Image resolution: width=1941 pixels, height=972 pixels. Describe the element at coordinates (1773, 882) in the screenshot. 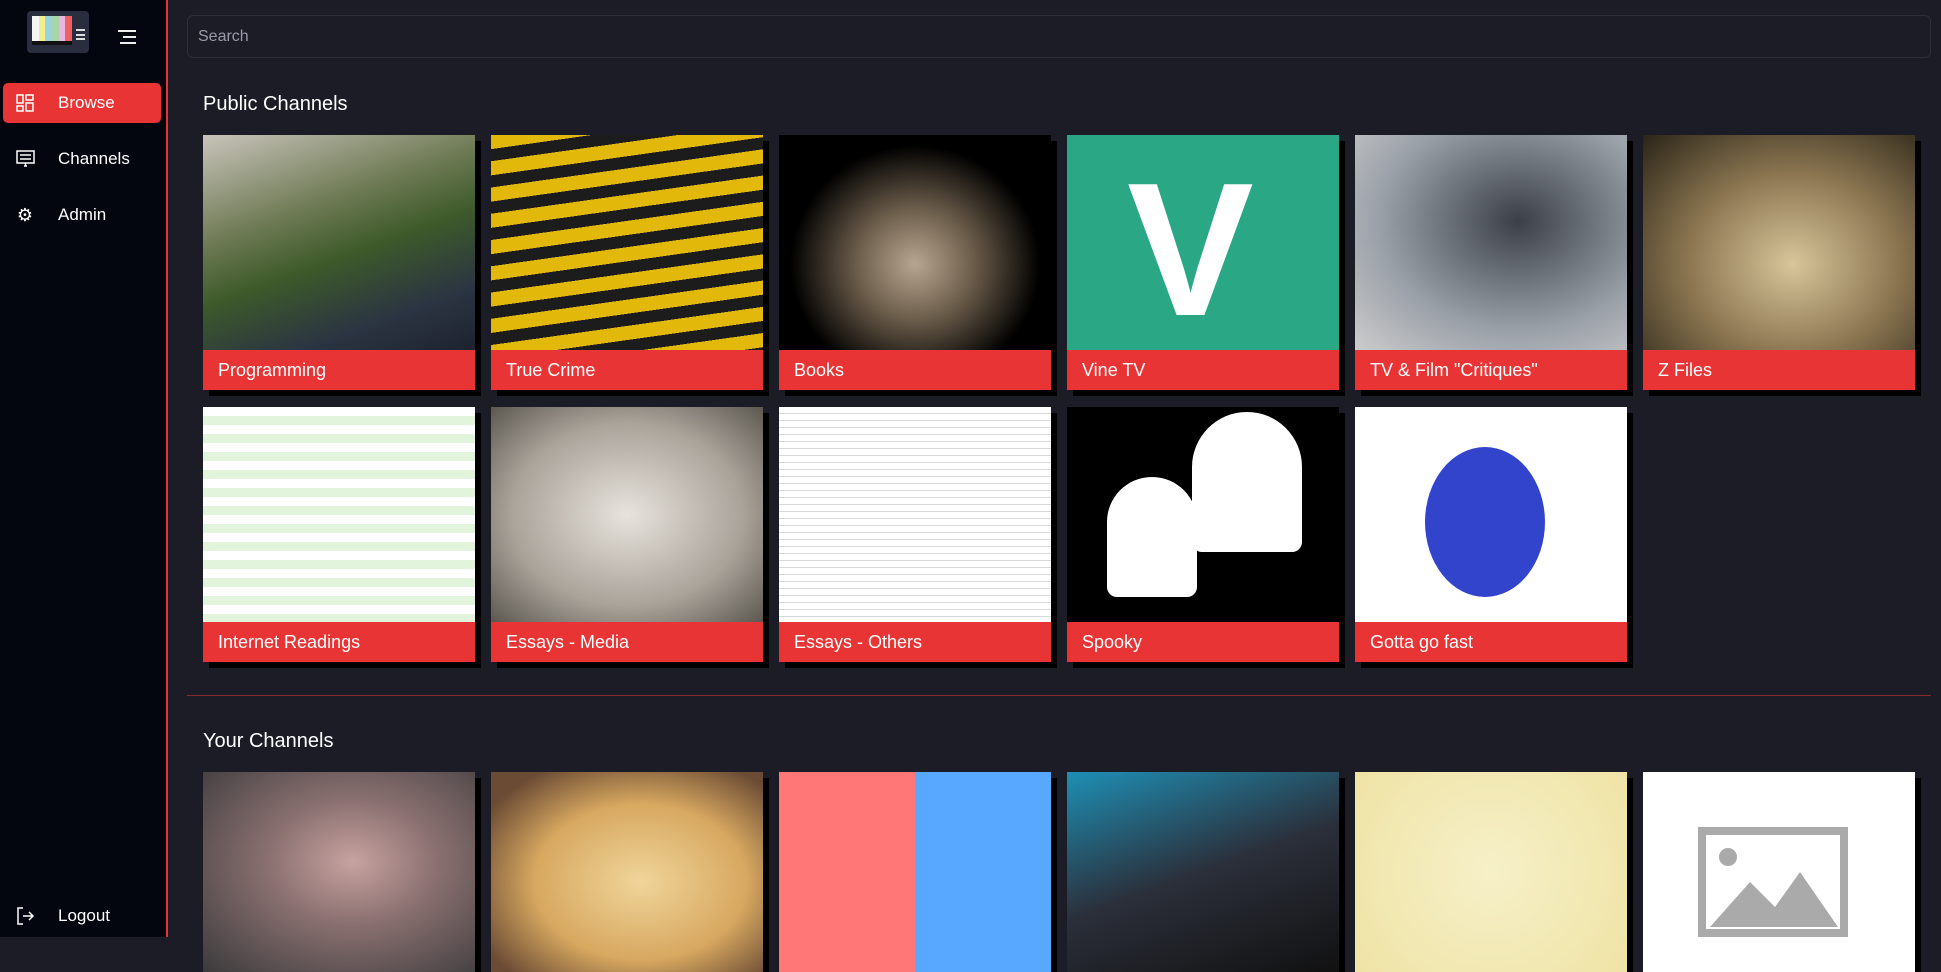

I see `image-placeholder-icon` at that location.